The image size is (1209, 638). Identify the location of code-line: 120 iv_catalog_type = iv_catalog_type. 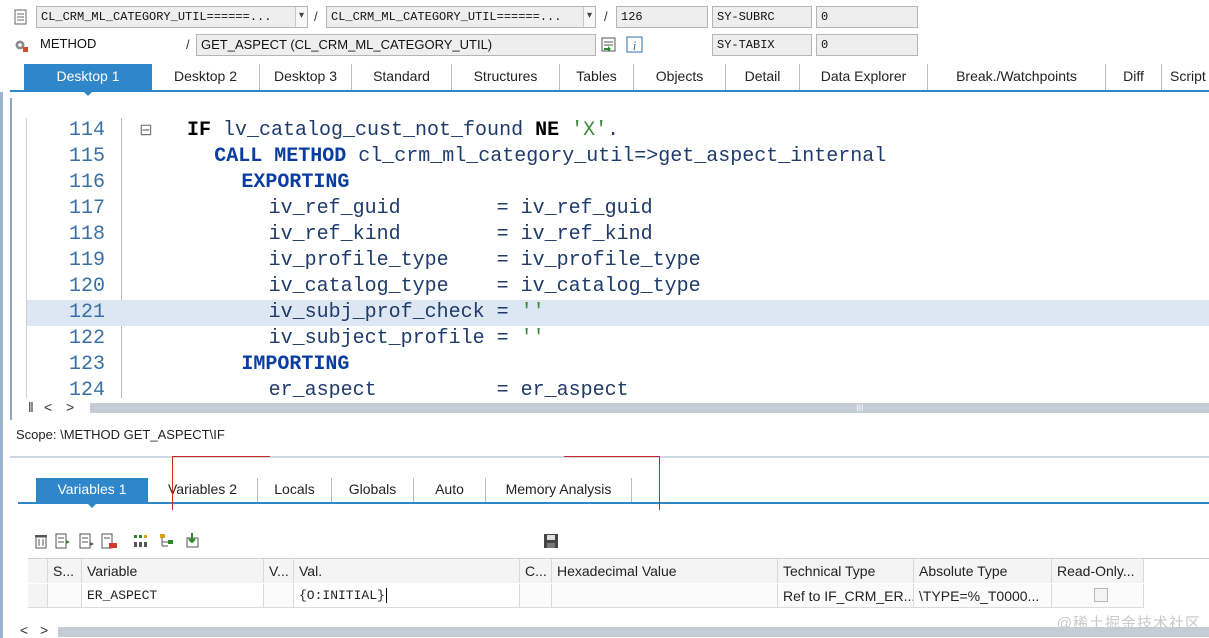
(618, 287).